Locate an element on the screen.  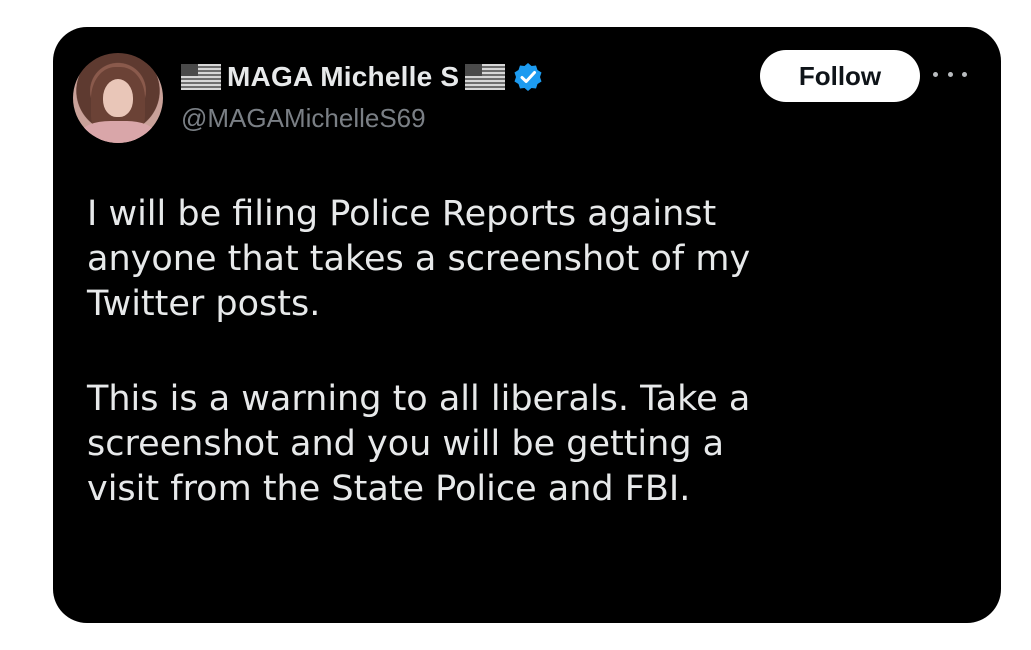
follow-button: Follow is located at coordinates (840, 76).